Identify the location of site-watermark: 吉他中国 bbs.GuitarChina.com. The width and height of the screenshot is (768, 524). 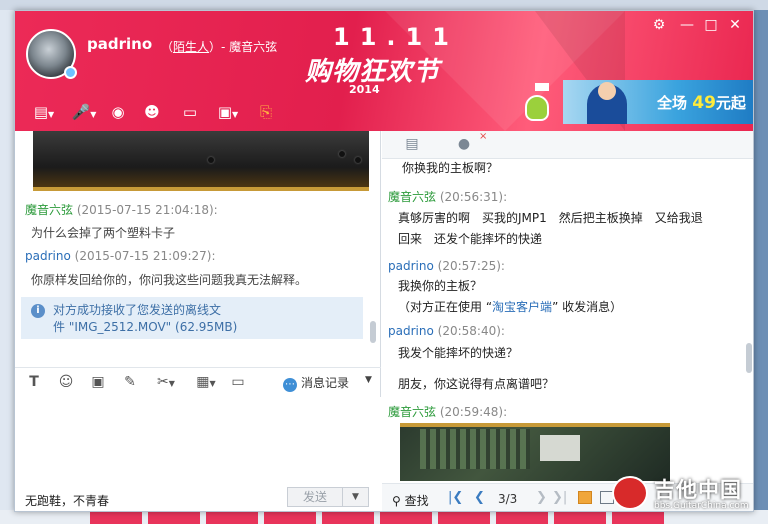
(687, 494).